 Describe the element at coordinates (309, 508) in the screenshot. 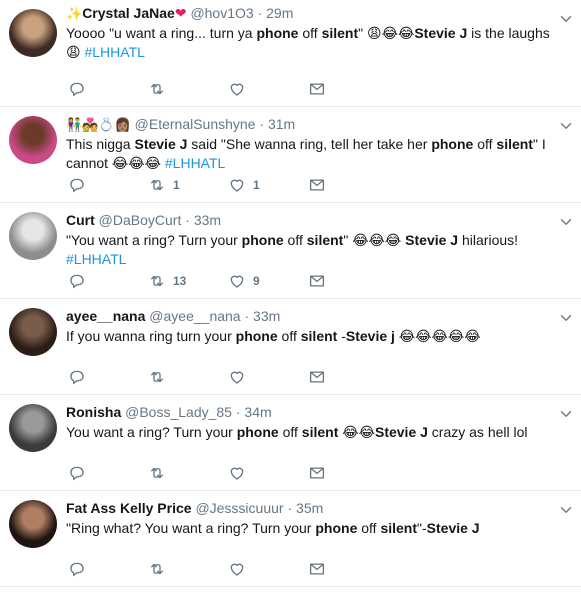

I see `timestamp: 35m` at that location.